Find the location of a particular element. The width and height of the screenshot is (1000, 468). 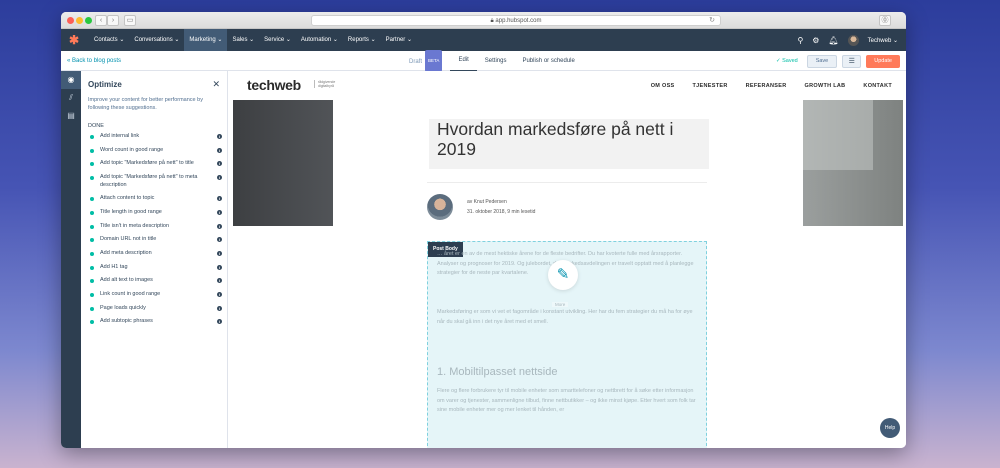

site-menu-item: REFERANSER is located at coordinates (766, 86).